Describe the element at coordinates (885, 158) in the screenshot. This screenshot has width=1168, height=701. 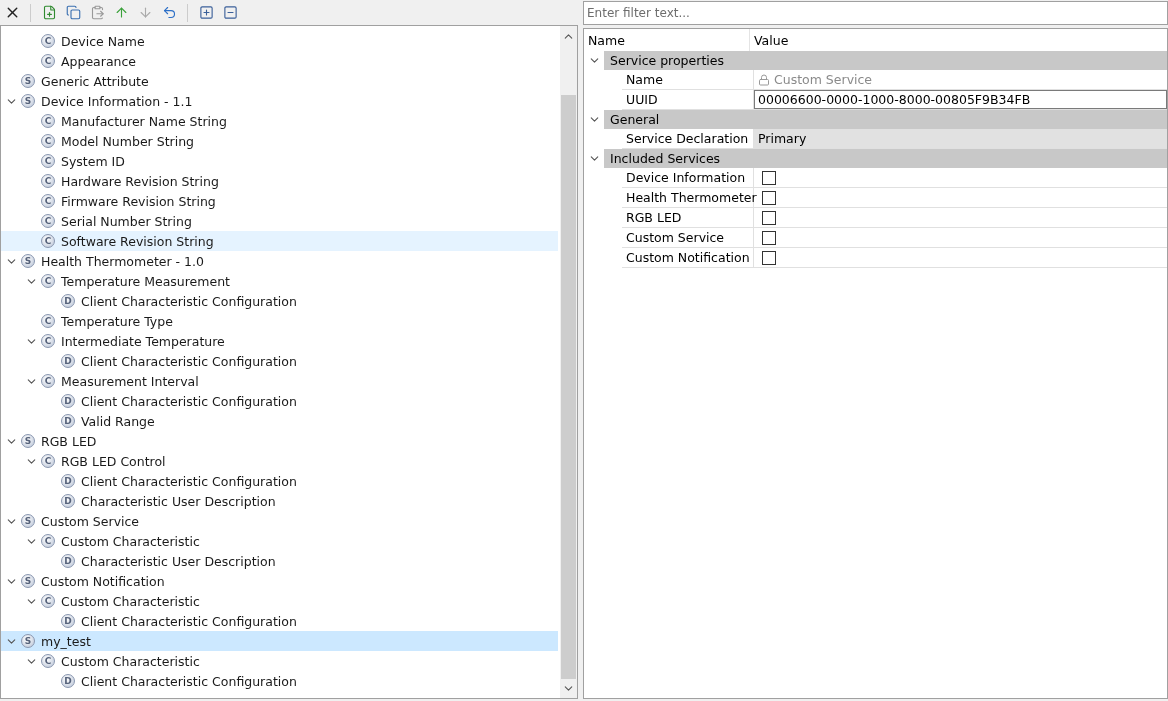
I see `group-header: Included Services` at that location.